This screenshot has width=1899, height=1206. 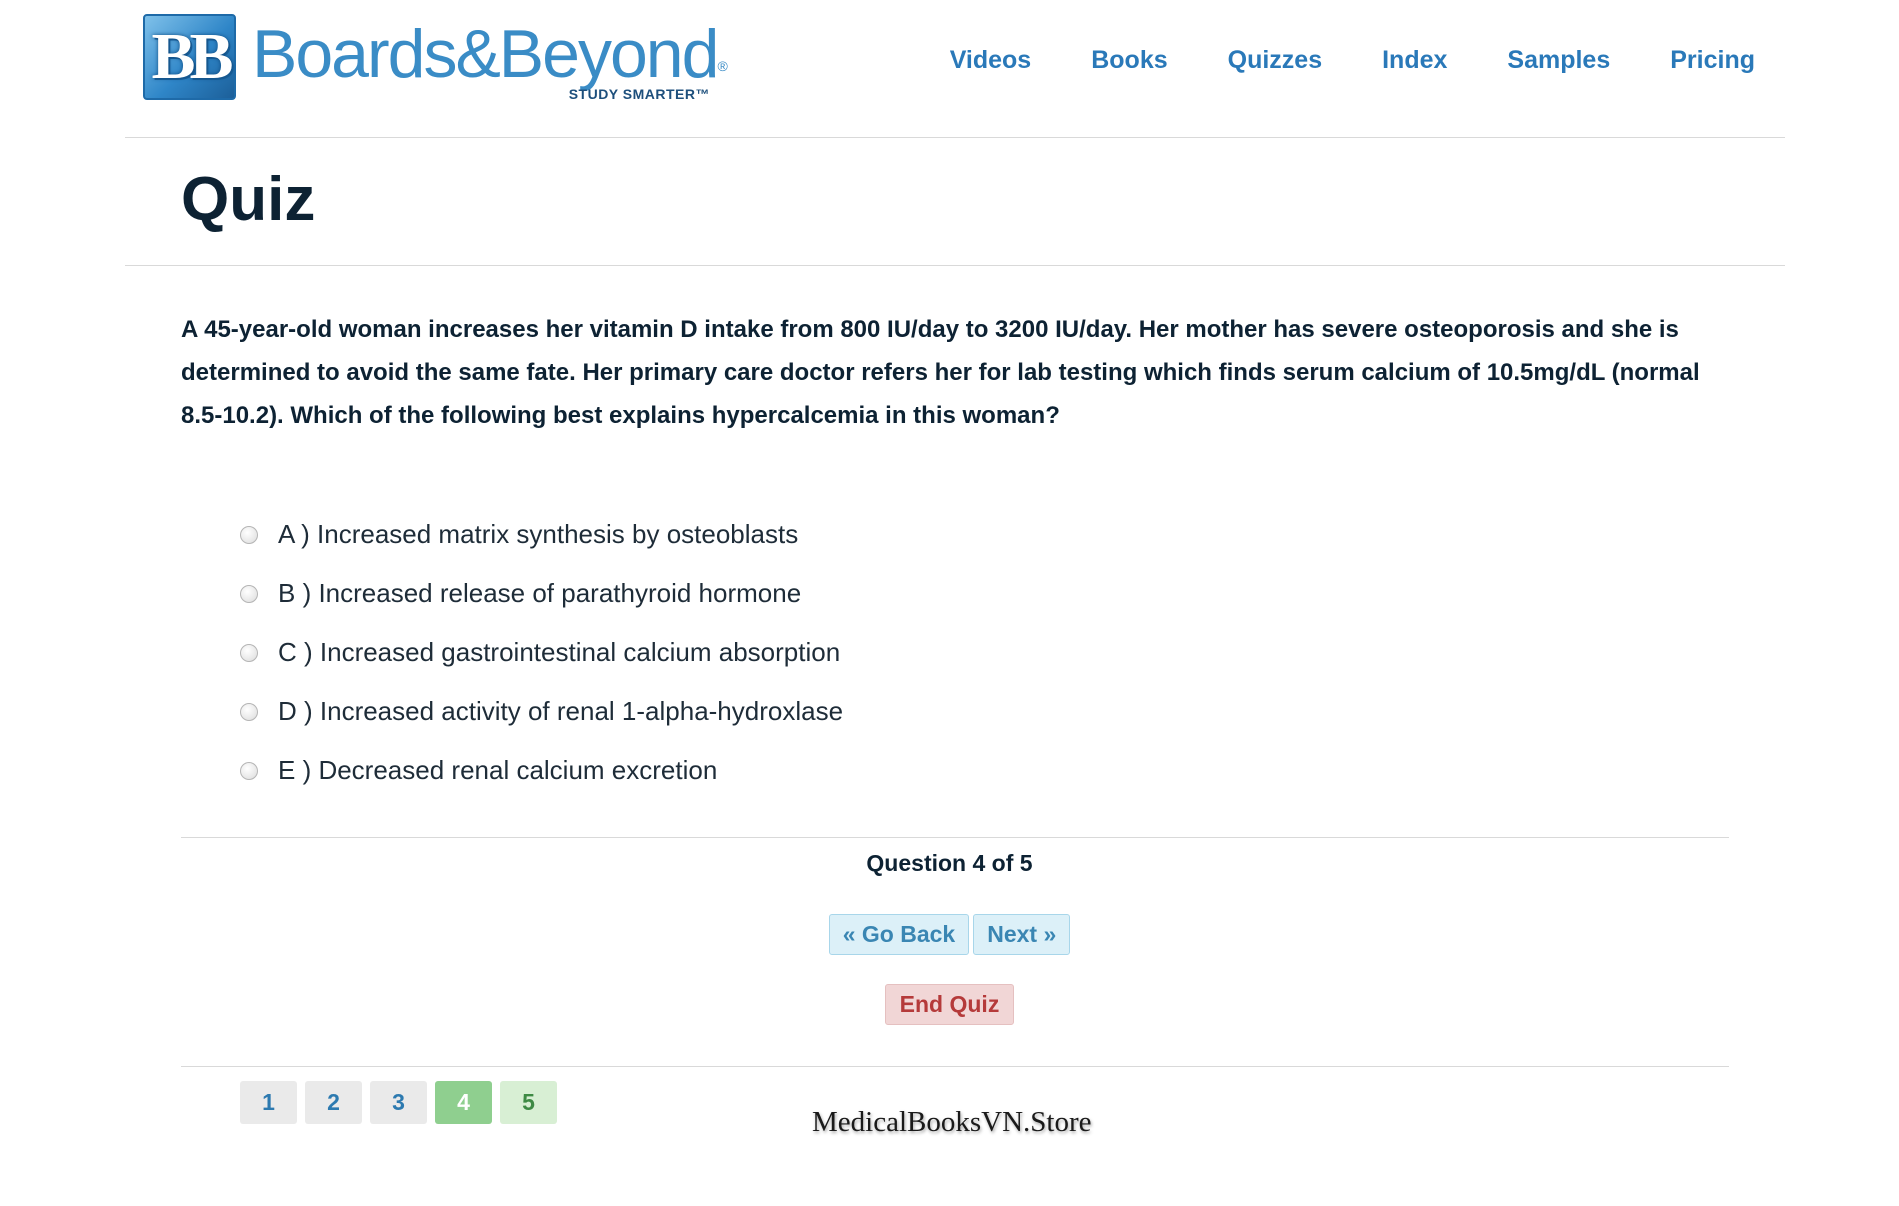 I want to click on watermark: MedicalBooksVN.Store, so click(x=952, y=1122).